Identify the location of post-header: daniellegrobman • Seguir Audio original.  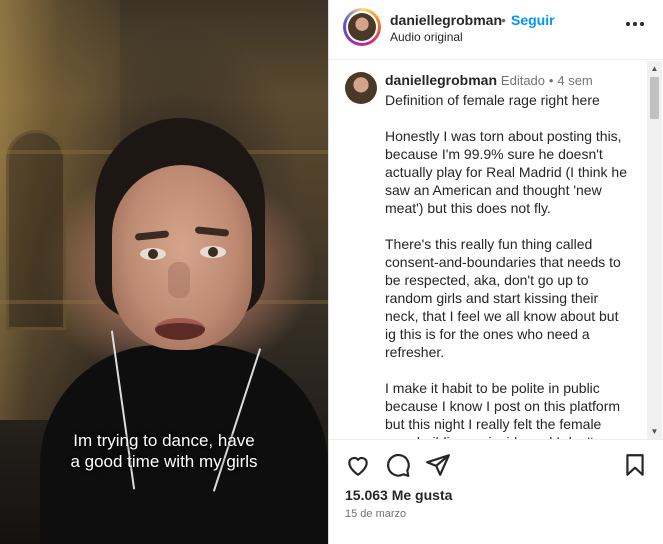
(496, 30).